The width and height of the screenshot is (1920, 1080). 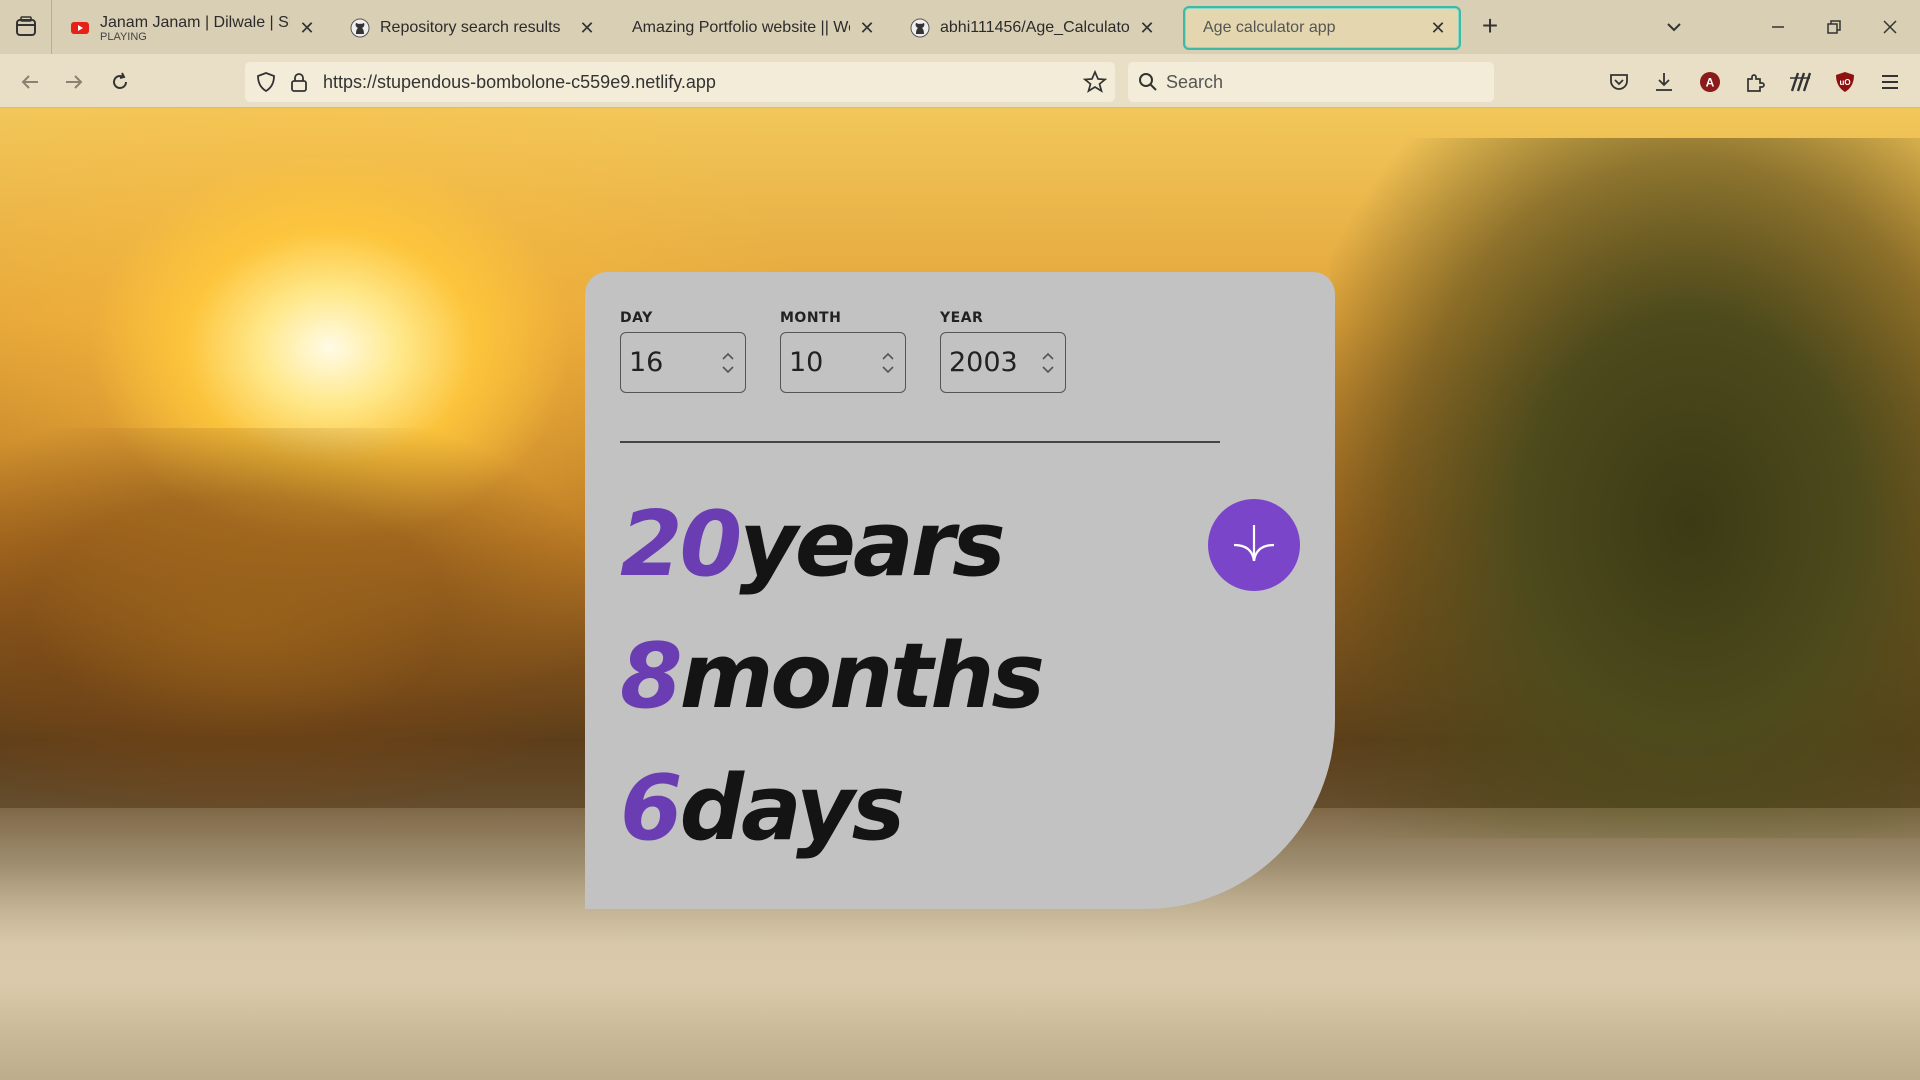 I want to click on month-label: MONTH, so click(x=811, y=318).